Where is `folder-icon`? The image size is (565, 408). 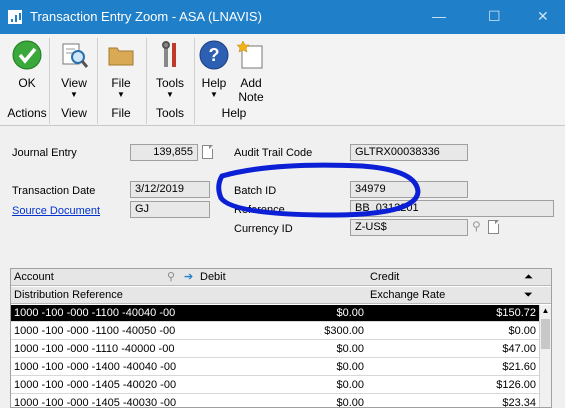
folder-icon is located at coordinates (121, 56).